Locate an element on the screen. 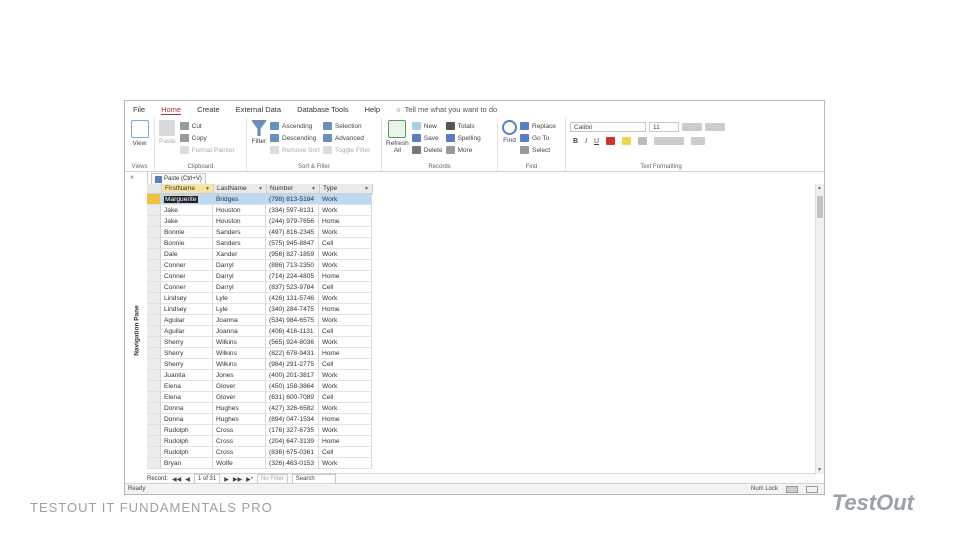  ascending-button: Ascending is located at coordinates (295, 126).